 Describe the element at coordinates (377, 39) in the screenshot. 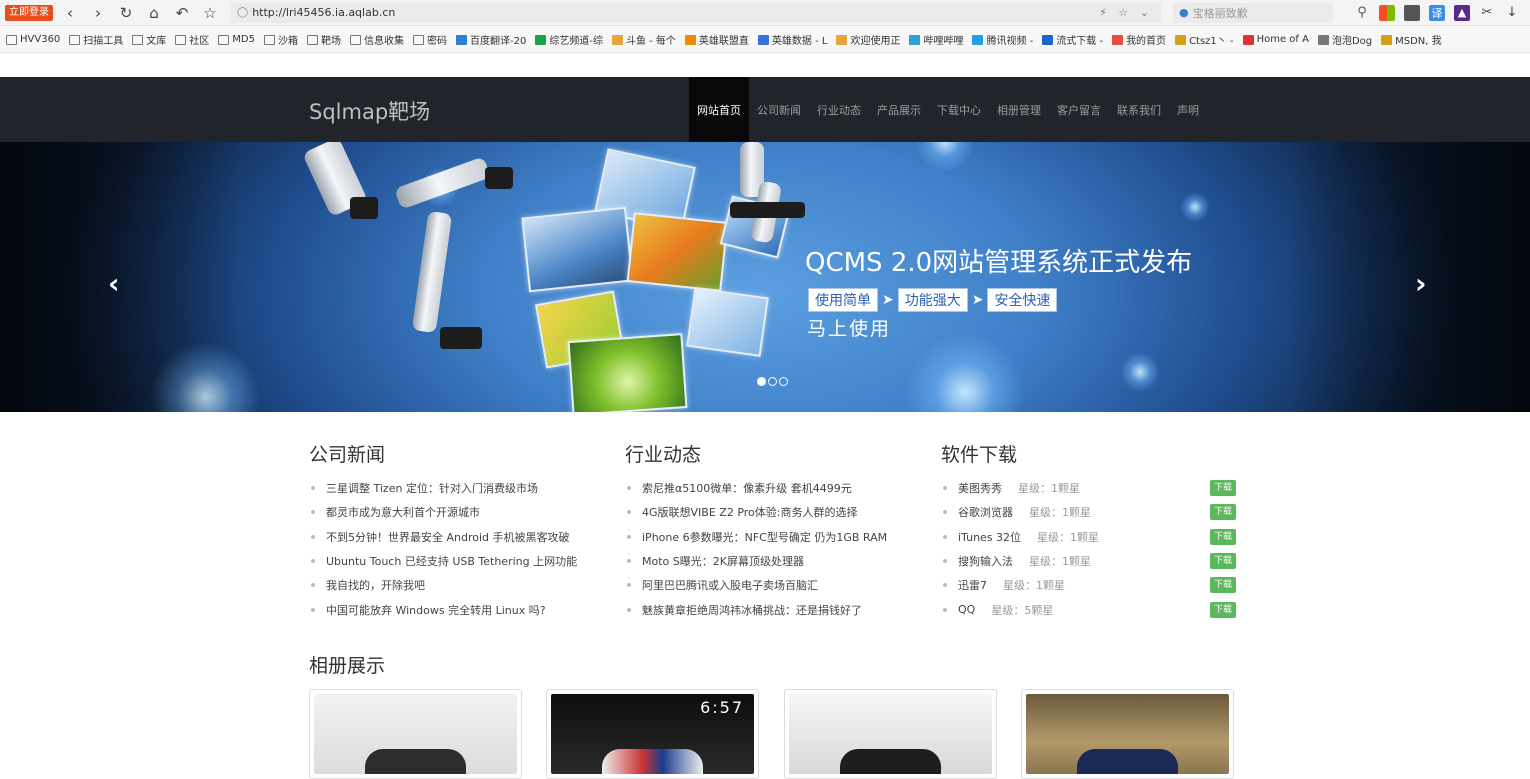

I see `bookmark-item: 信息收集` at that location.